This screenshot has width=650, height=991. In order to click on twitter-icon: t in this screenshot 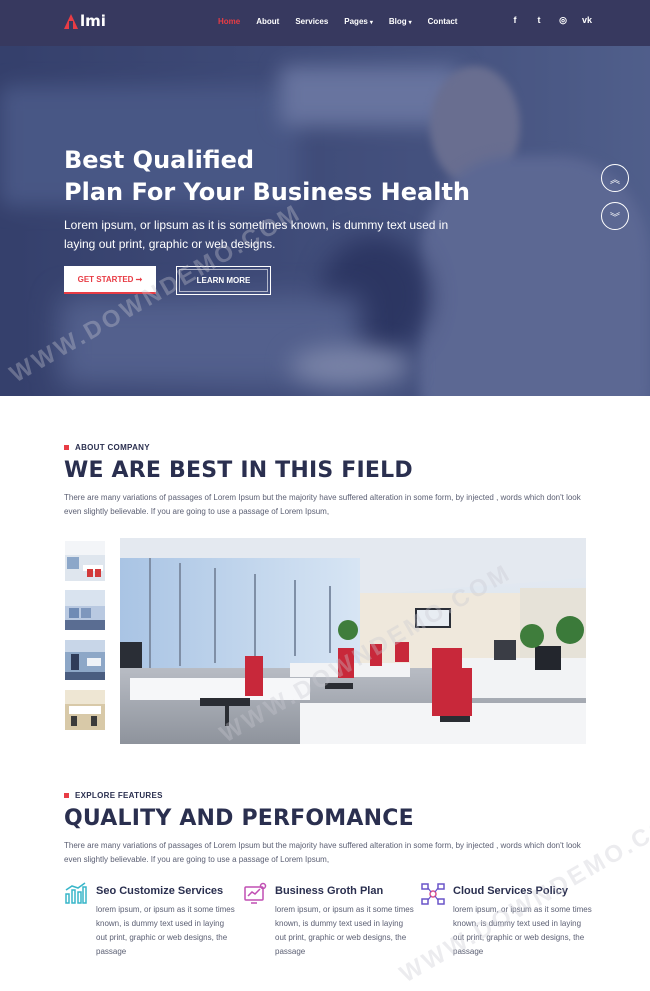, I will do `click(539, 20)`.